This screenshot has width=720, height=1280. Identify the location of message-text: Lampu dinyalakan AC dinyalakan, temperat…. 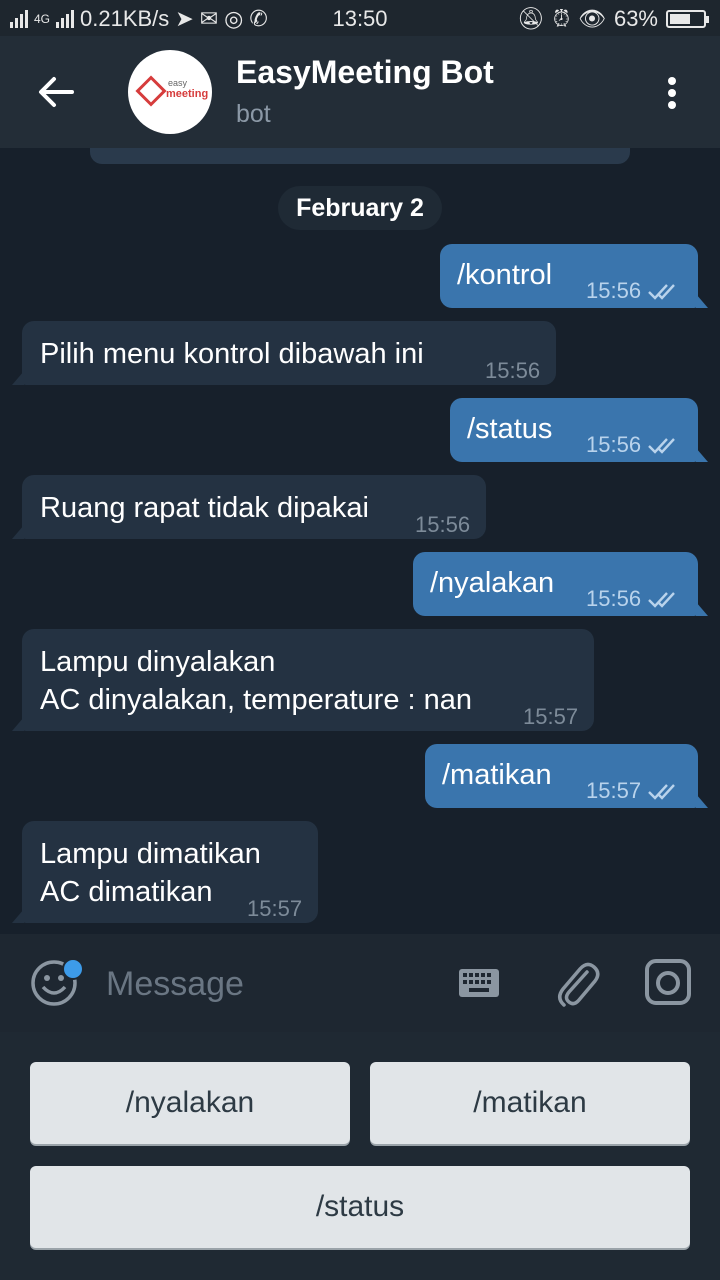
(256, 681).